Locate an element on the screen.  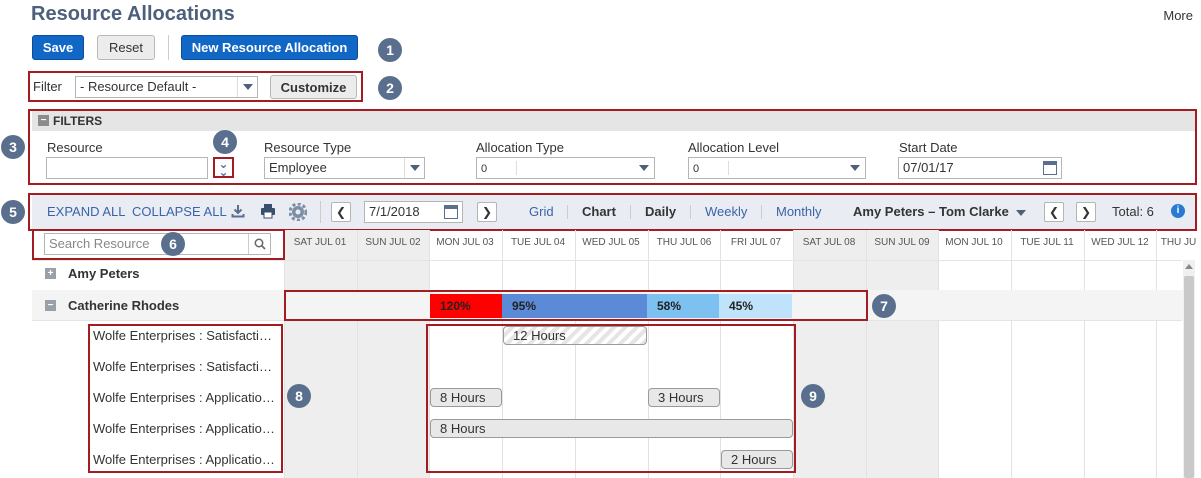
expand-icon: + is located at coordinates (50, 273).